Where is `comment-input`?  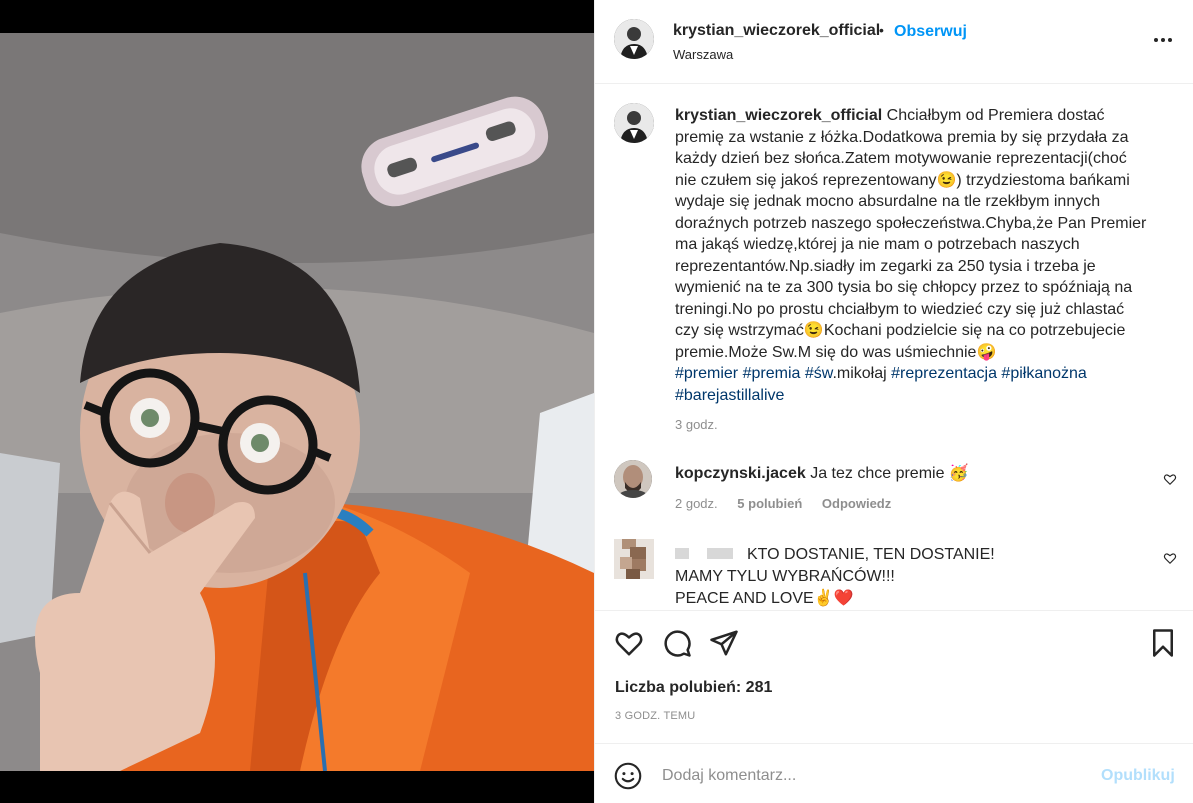 comment-input is located at coordinates (872, 776).